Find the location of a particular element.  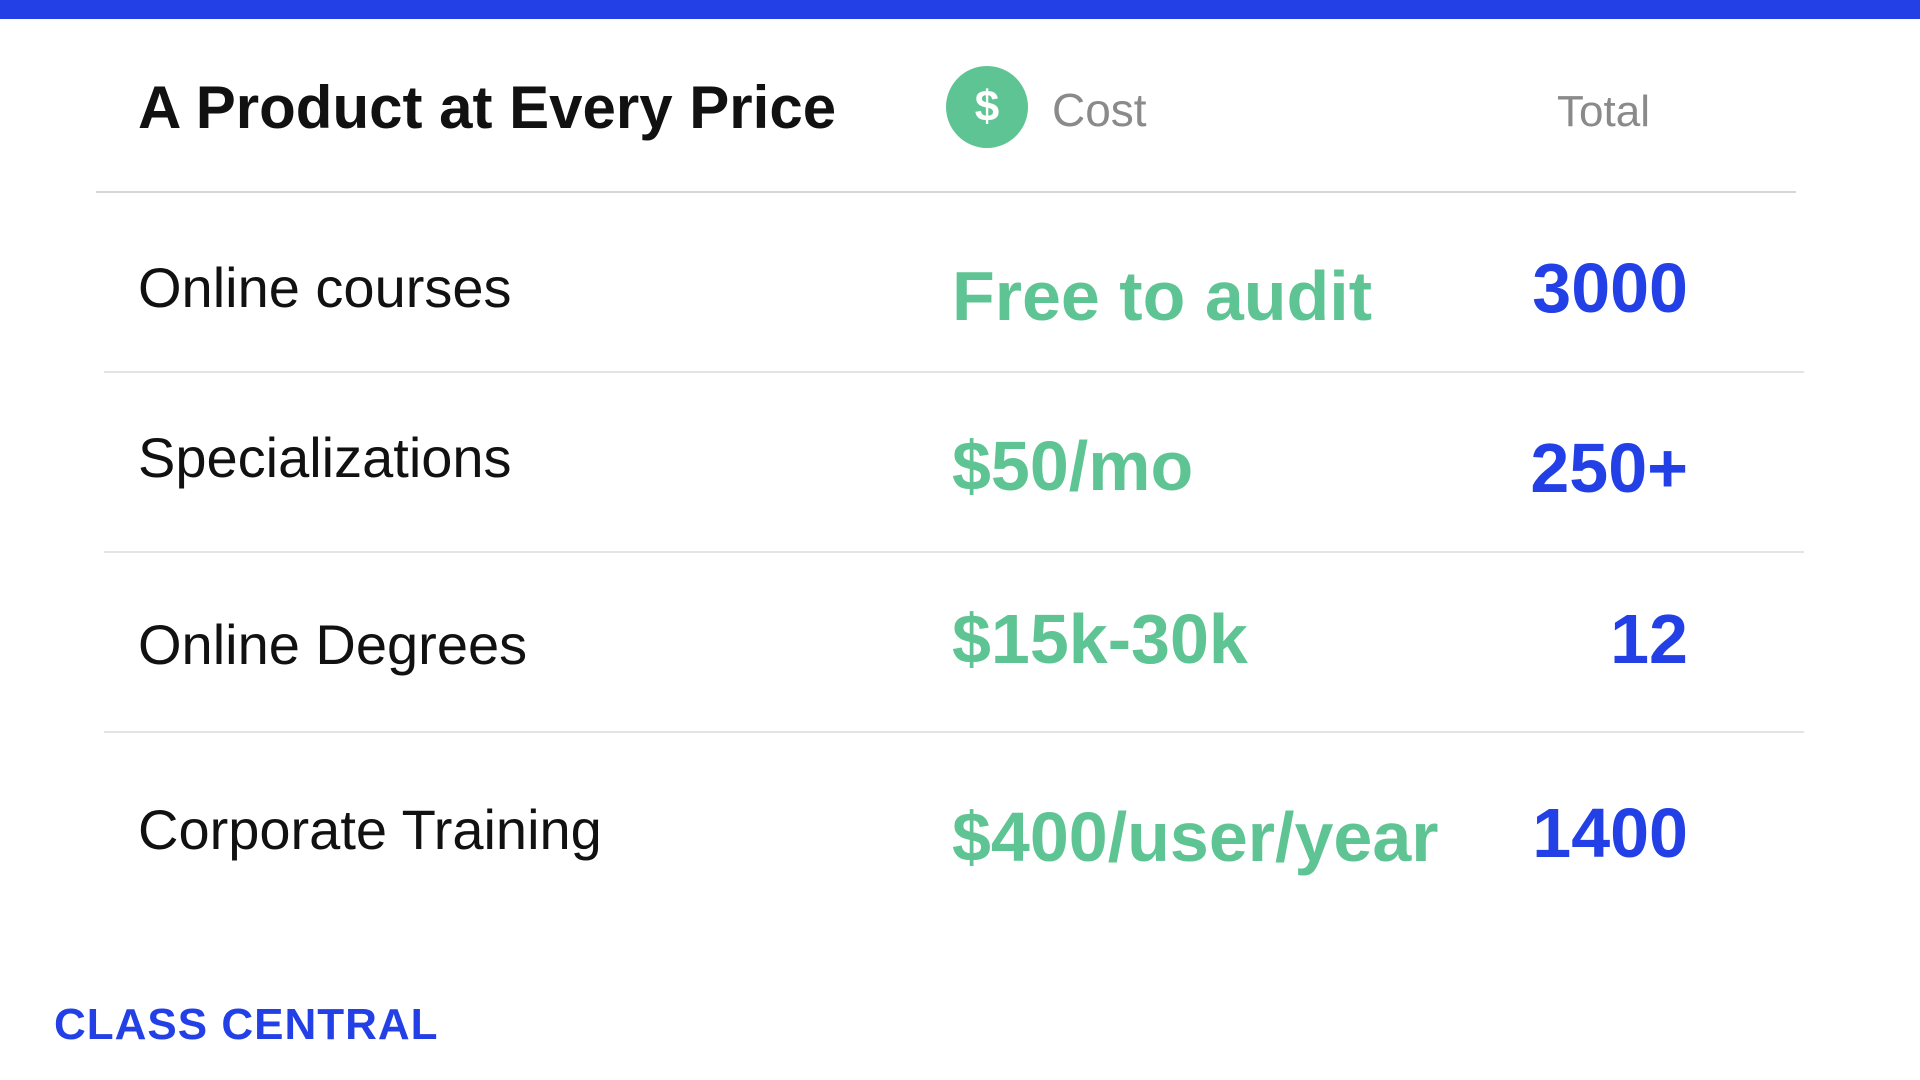

row-label: Online Degrees is located at coordinates (333, 644).